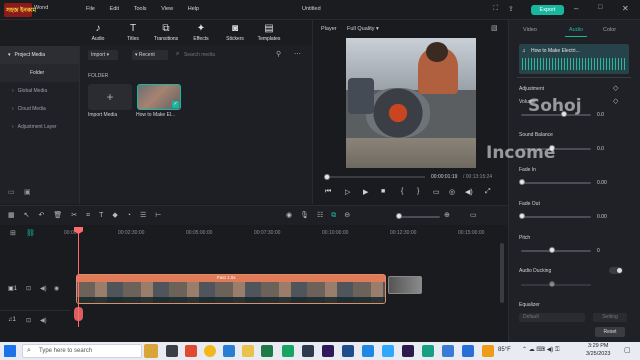 The image size is (640, 360). Describe the element at coordinates (74, 215) in the screenshot. I see `cut-icon: ✂` at that location.